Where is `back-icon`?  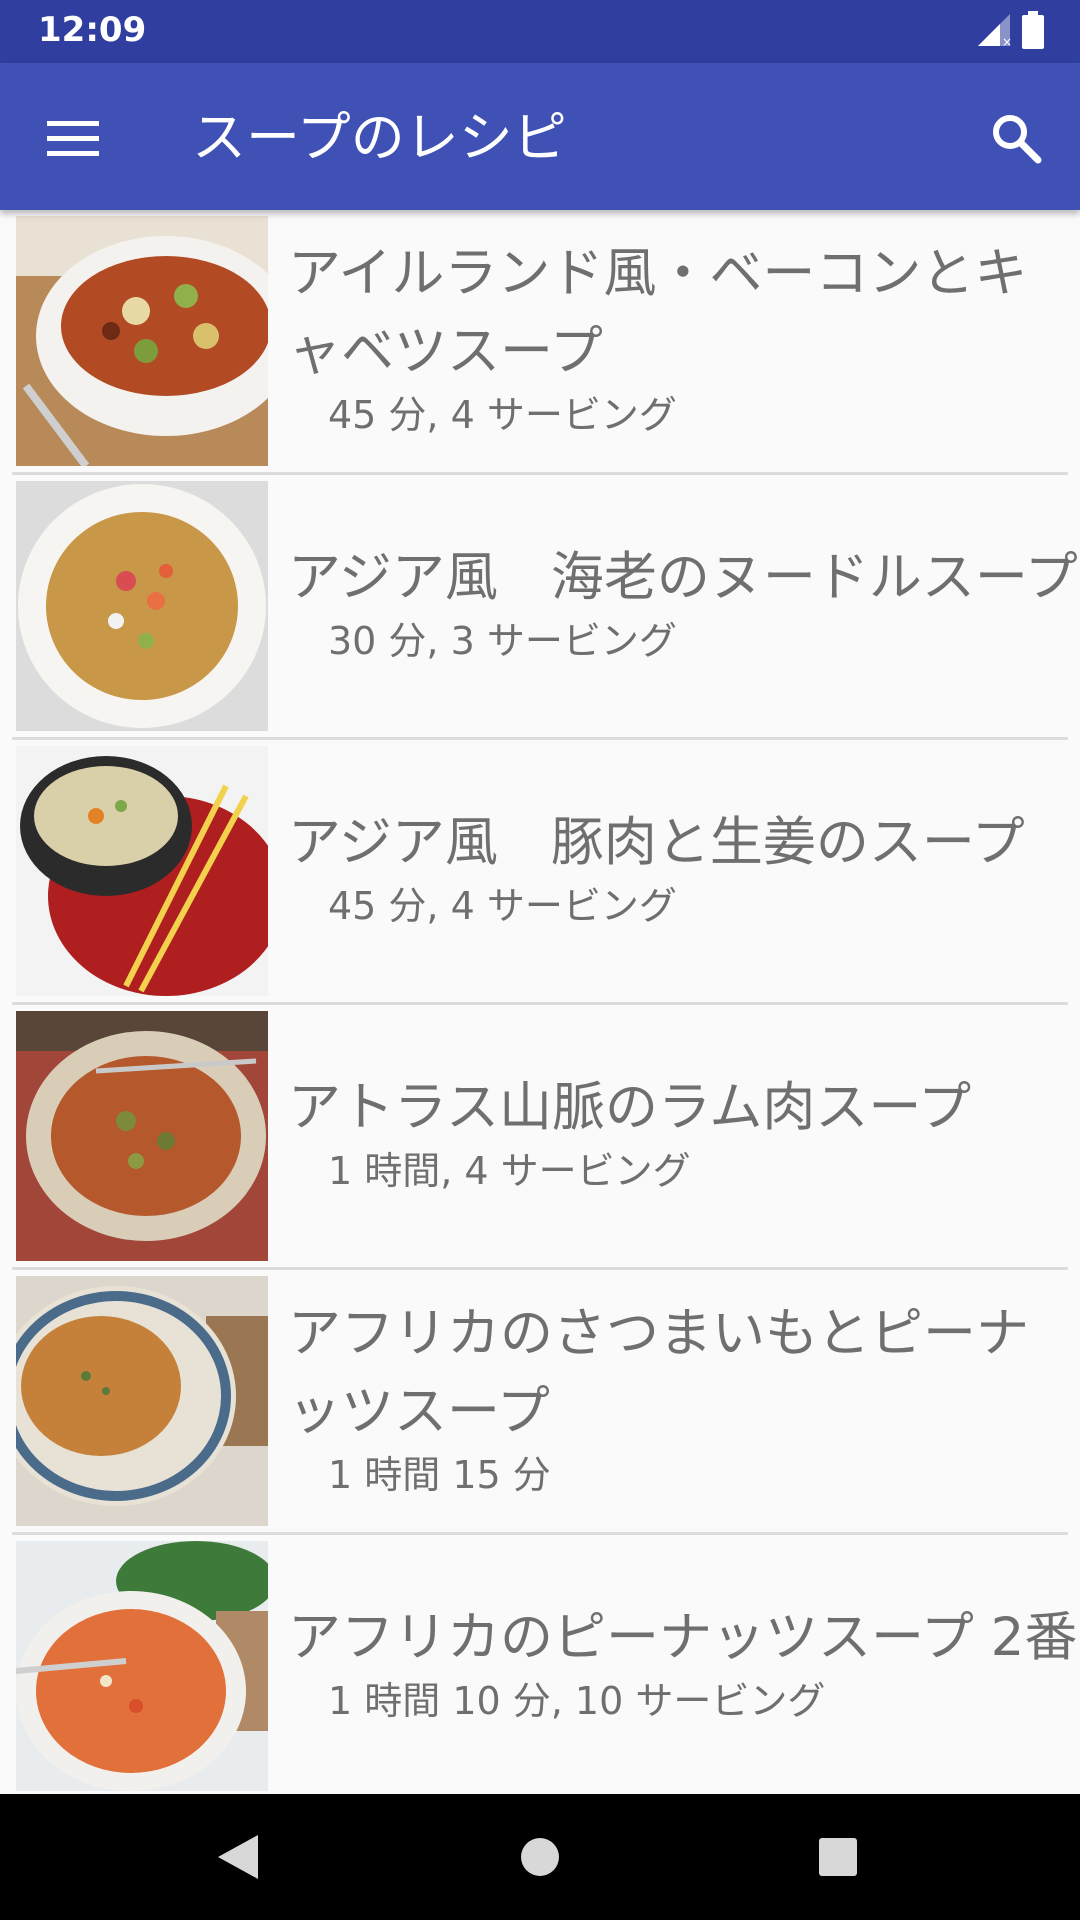
back-icon is located at coordinates (238, 1857).